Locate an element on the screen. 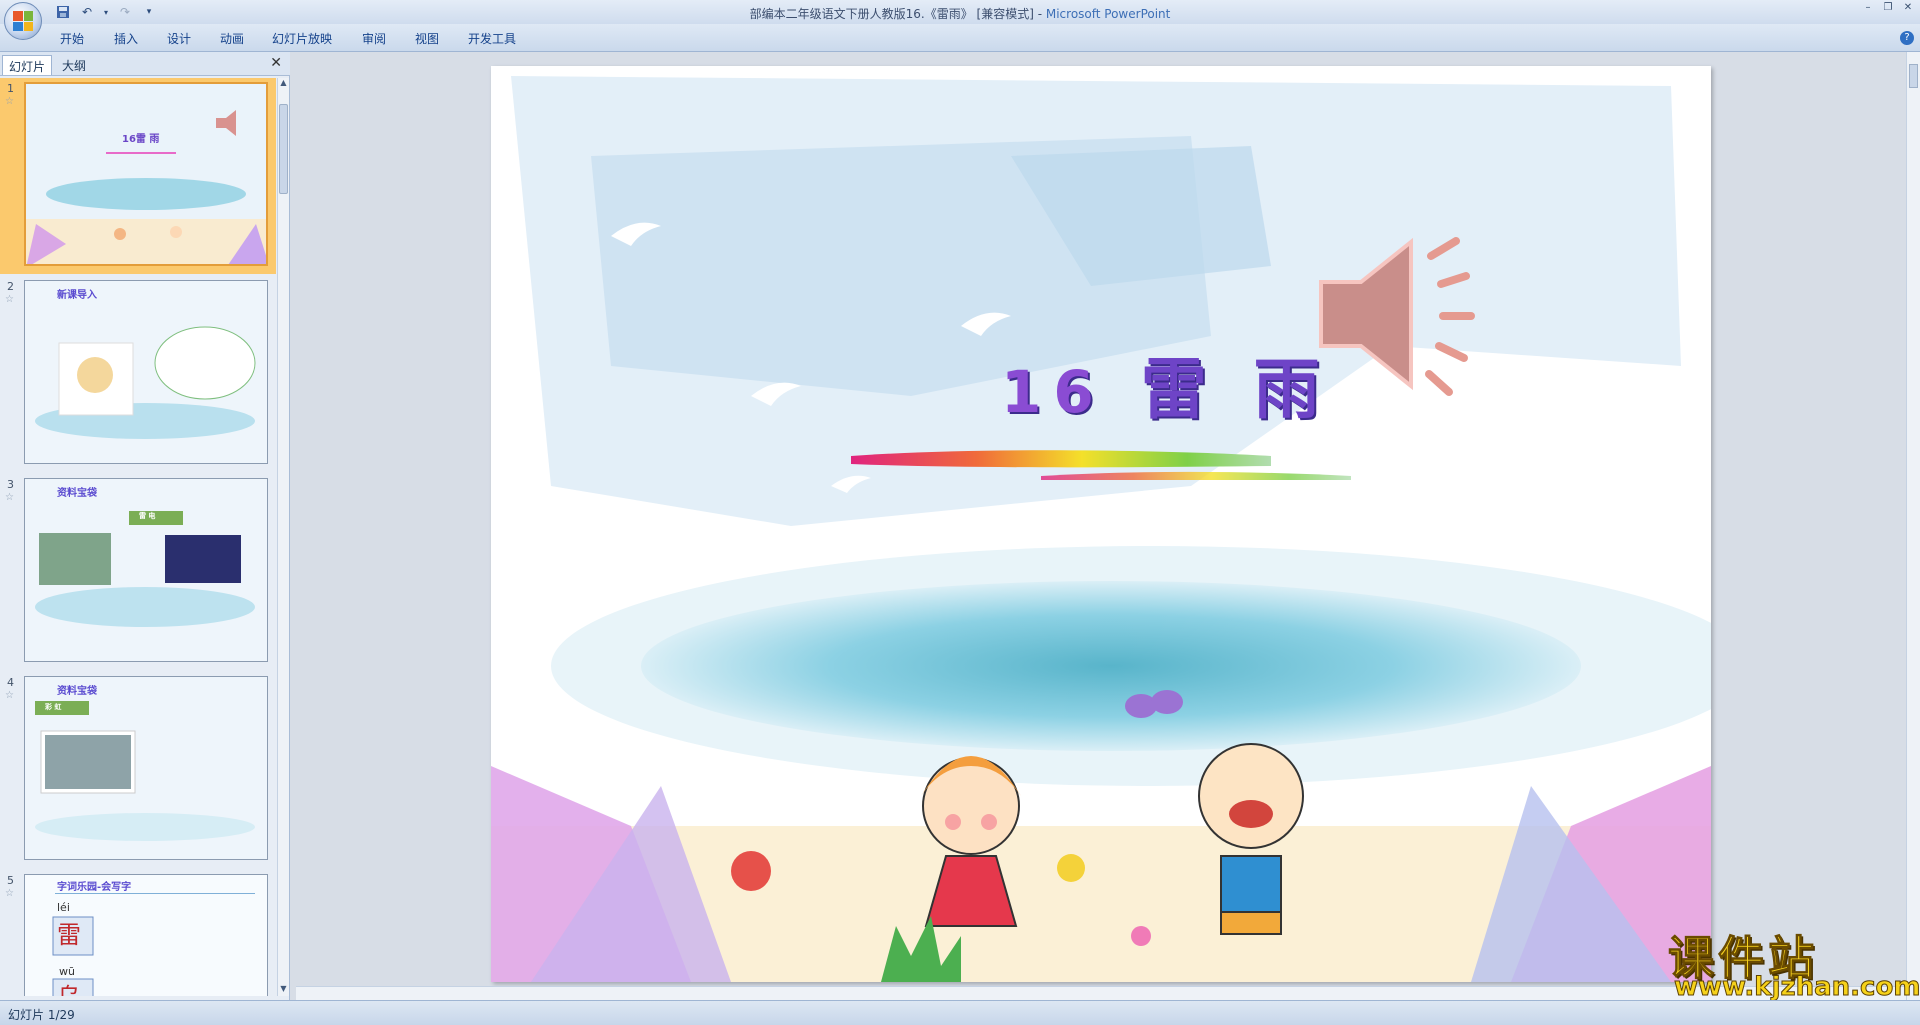  thumbnail-slide-1: 16雷 雨 is located at coordinates (146, 174).